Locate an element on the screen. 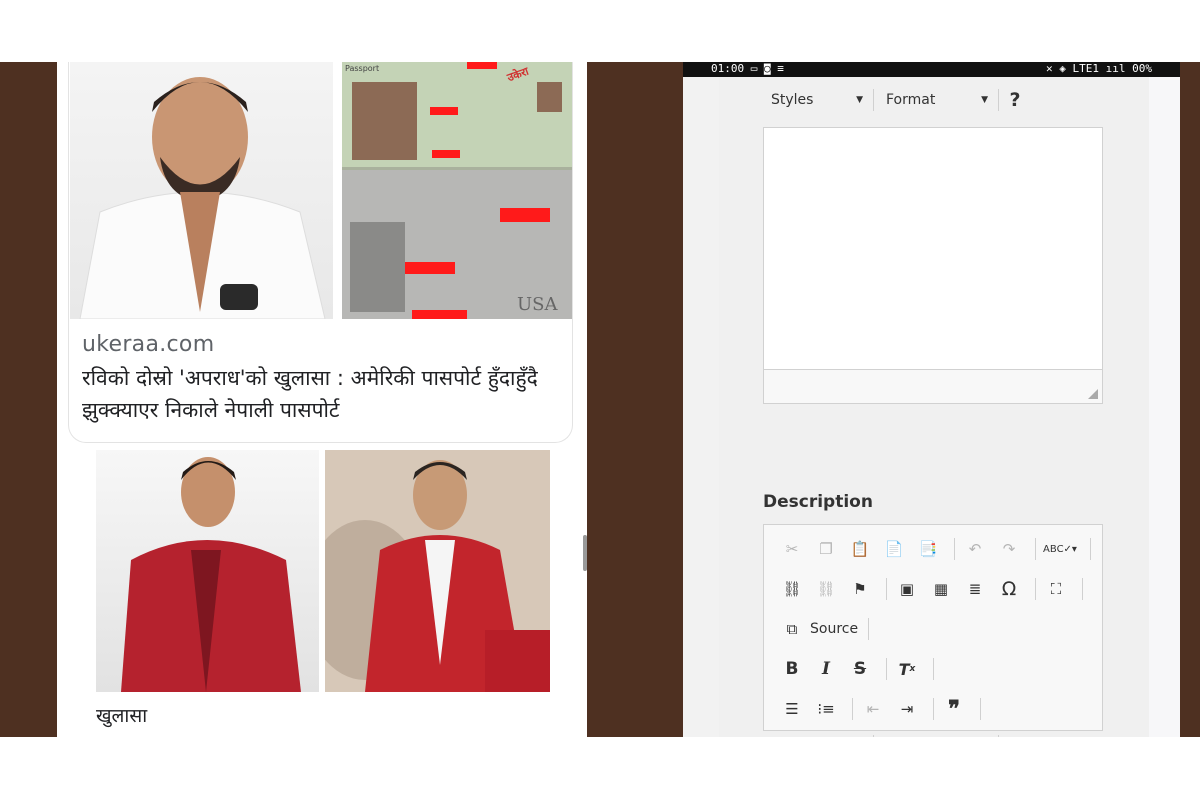 The image size is (1200, 800). top-format-row: Styles ▼ Format ▼ ? is located at coordinates (898, 100).